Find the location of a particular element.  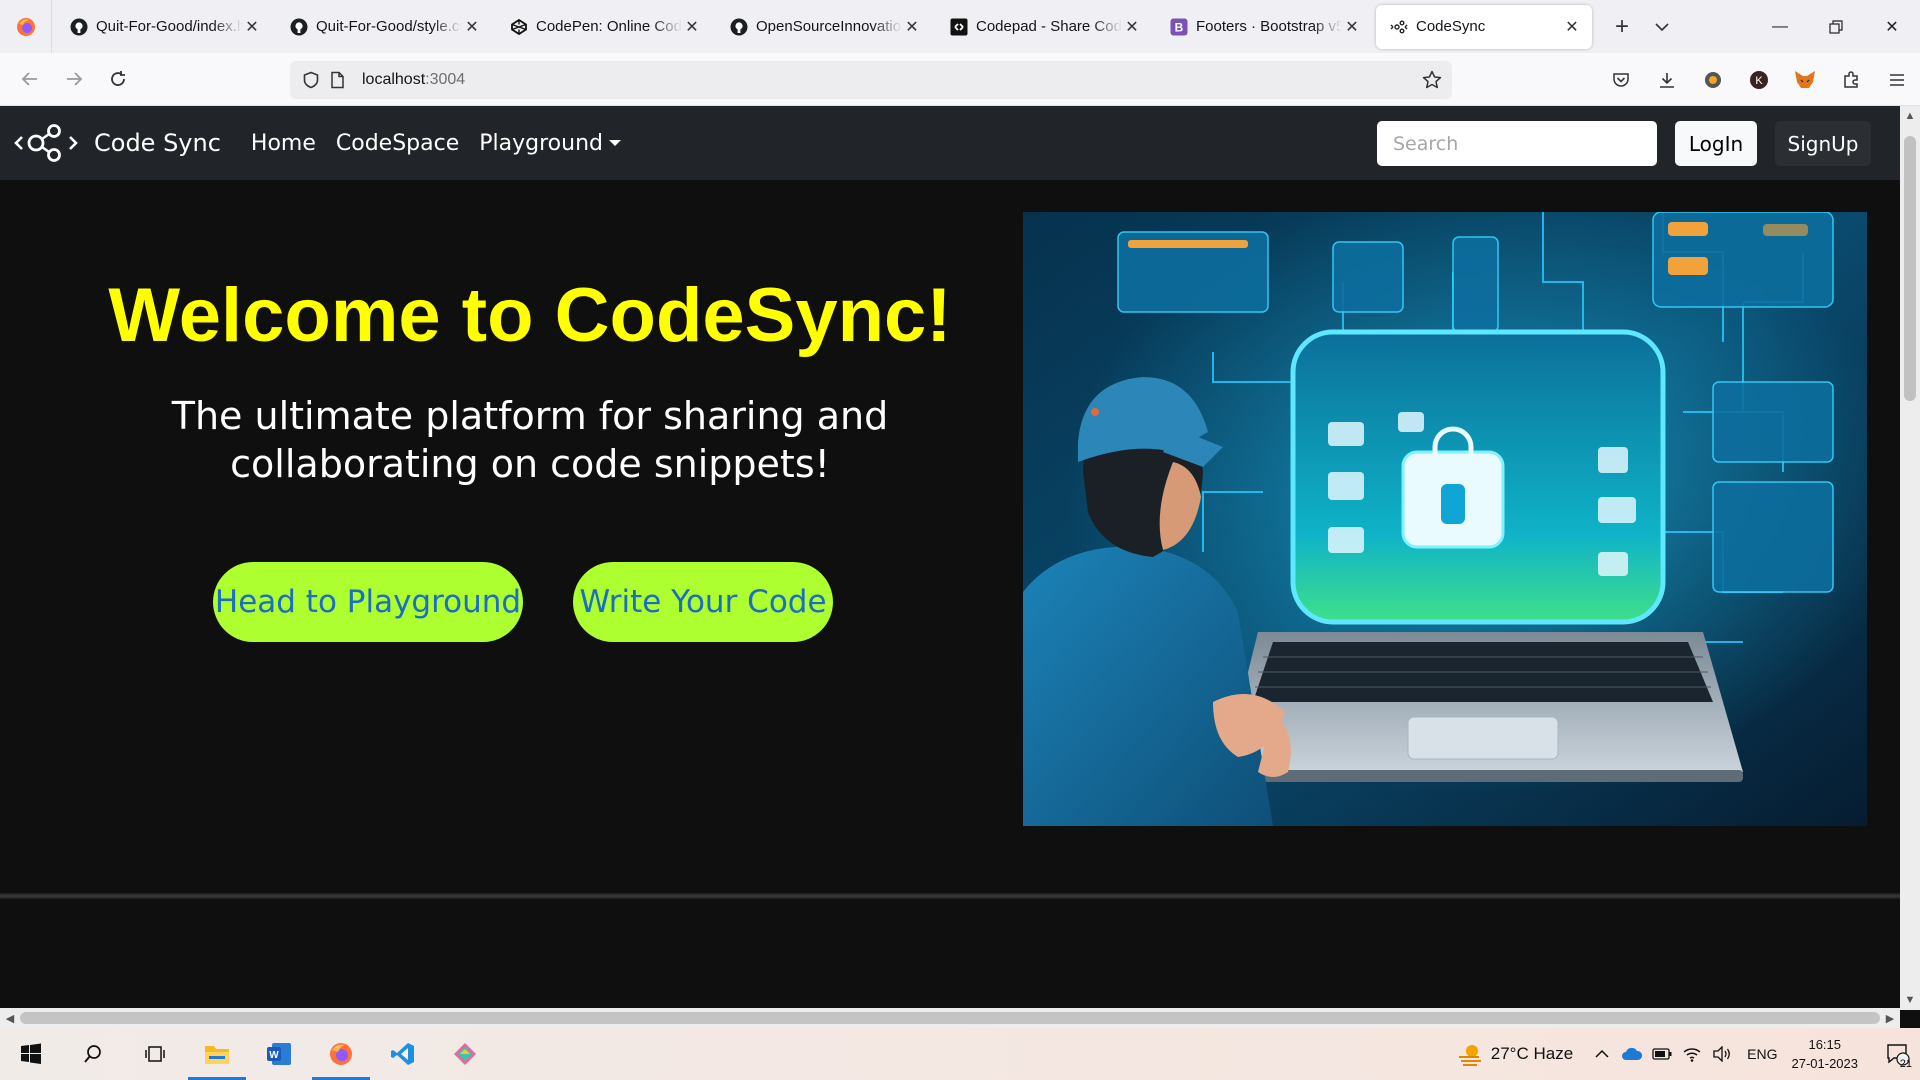

tab-label: Quit-For-Good/style.cs is located at coordinates (389, 26).